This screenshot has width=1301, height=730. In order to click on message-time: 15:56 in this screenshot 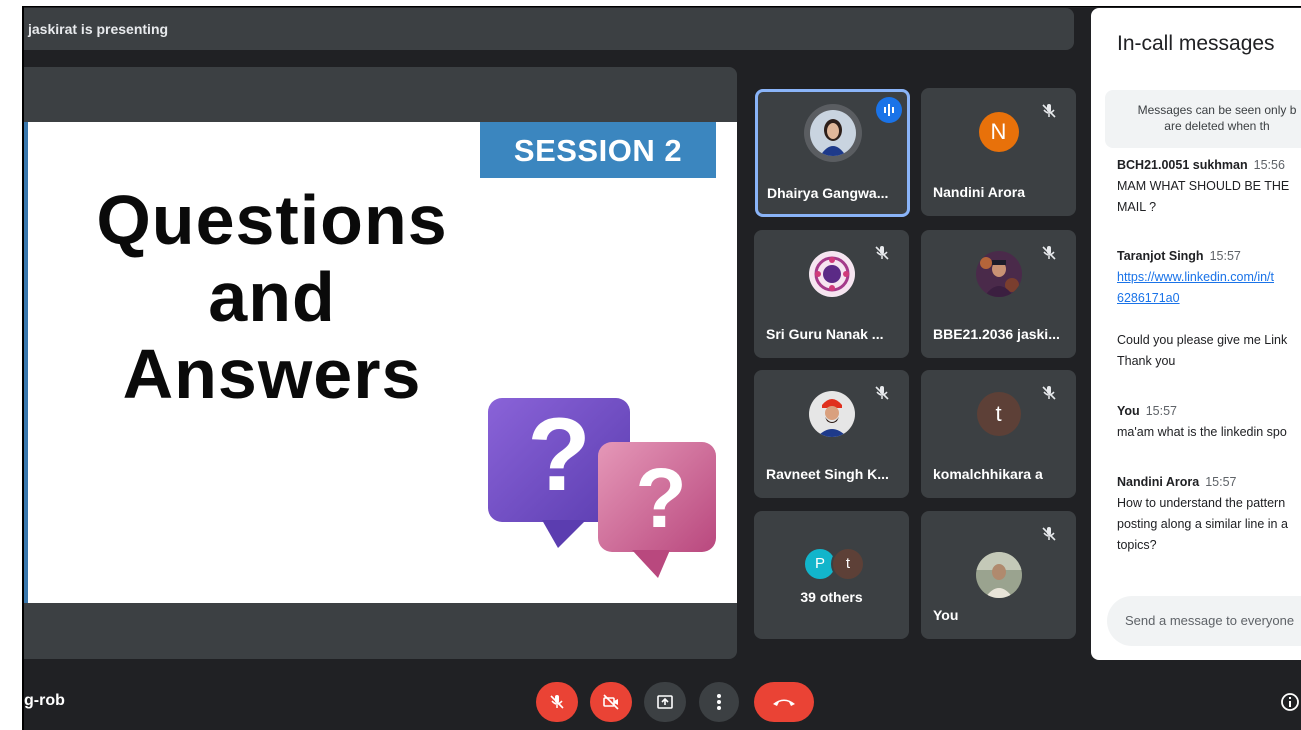, I will do `click(1269, 165)`.